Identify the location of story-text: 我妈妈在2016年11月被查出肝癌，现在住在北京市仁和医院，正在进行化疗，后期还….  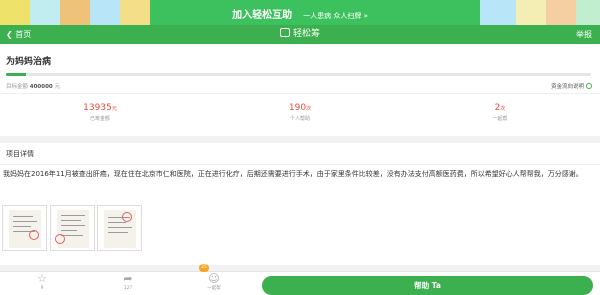
(293, 174).